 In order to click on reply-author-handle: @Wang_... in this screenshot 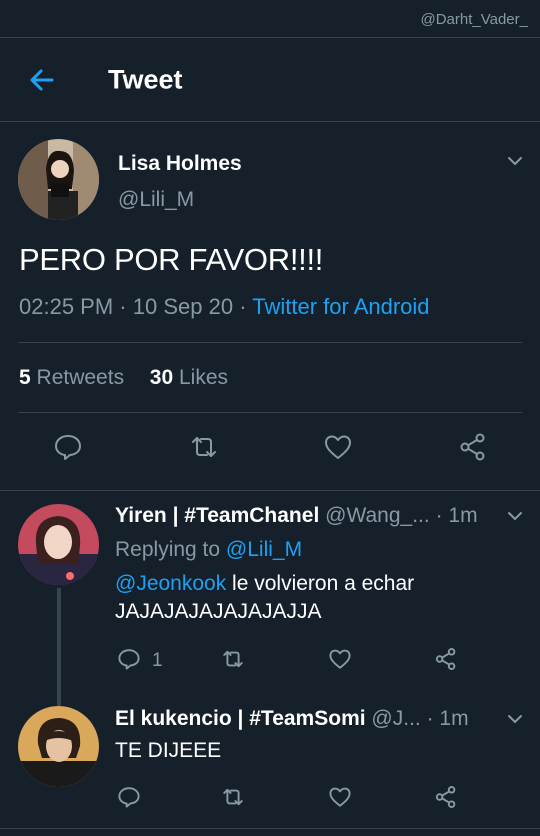, I will do `click(377, 515)`.